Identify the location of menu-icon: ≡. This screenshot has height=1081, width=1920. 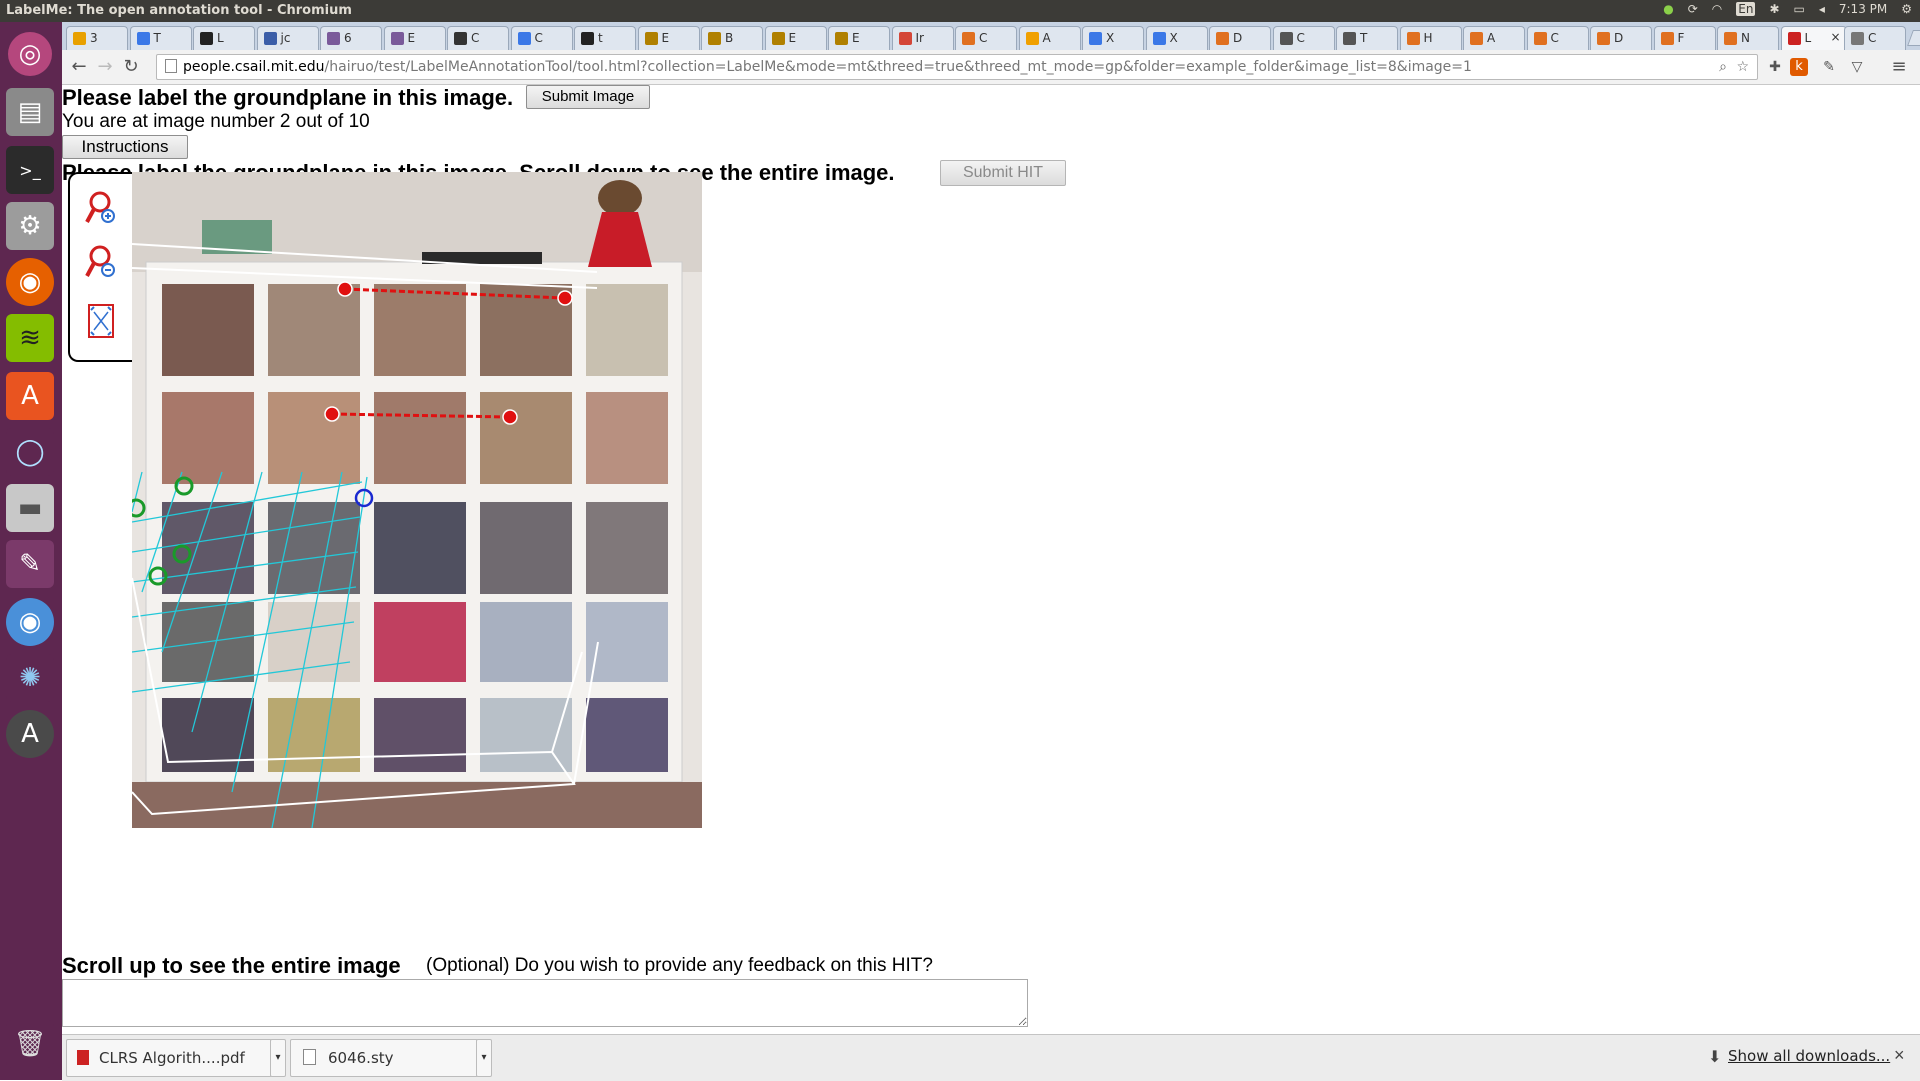
(1899, 67).